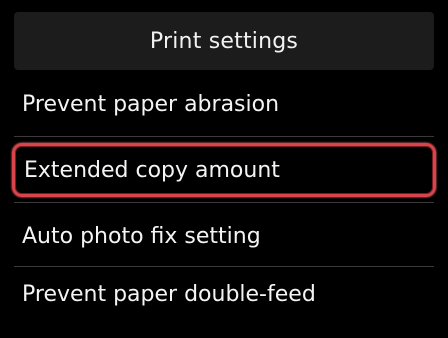  I want to click on menu-item-label: Prevent paper abrasion, so click(151, 104).